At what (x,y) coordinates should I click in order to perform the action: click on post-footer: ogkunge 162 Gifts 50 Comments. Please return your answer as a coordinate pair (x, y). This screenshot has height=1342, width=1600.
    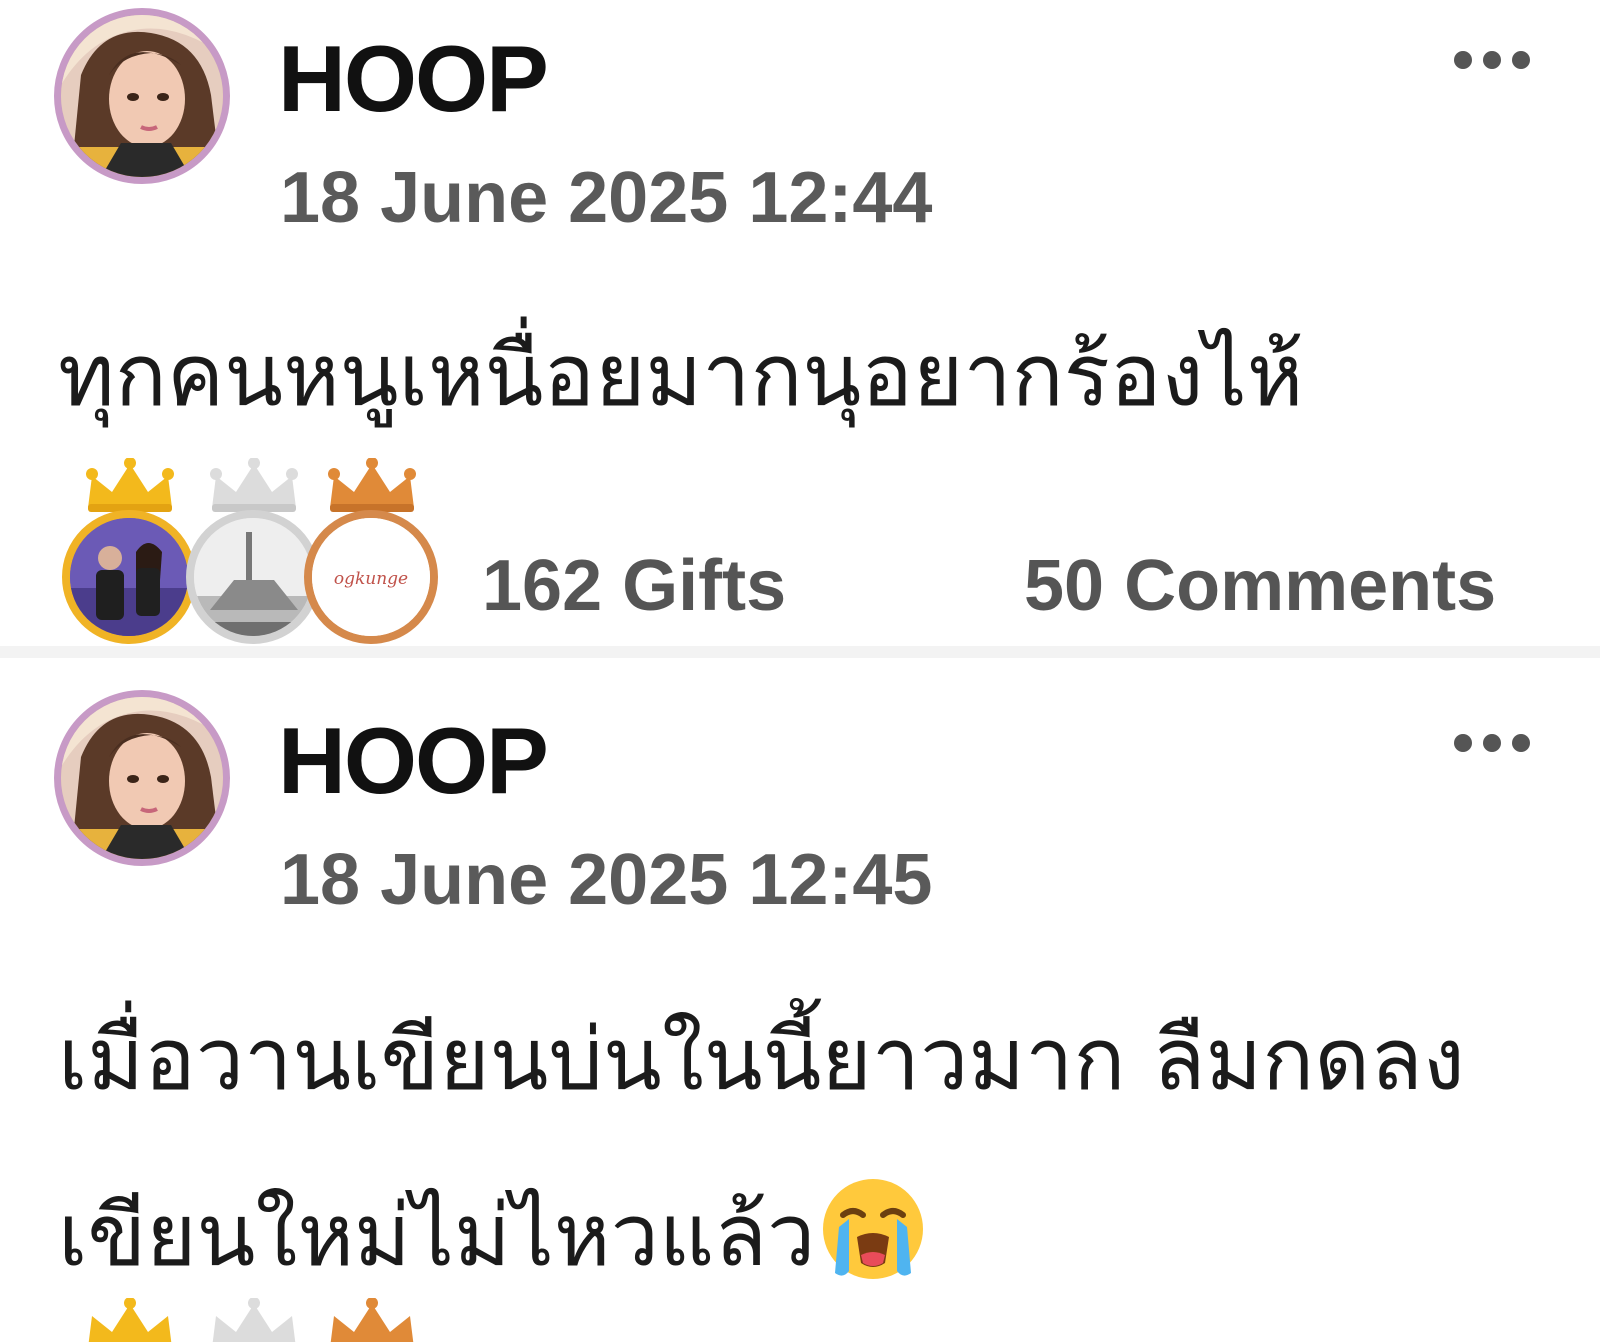
    Looking at the image, I should click on (800, 551).